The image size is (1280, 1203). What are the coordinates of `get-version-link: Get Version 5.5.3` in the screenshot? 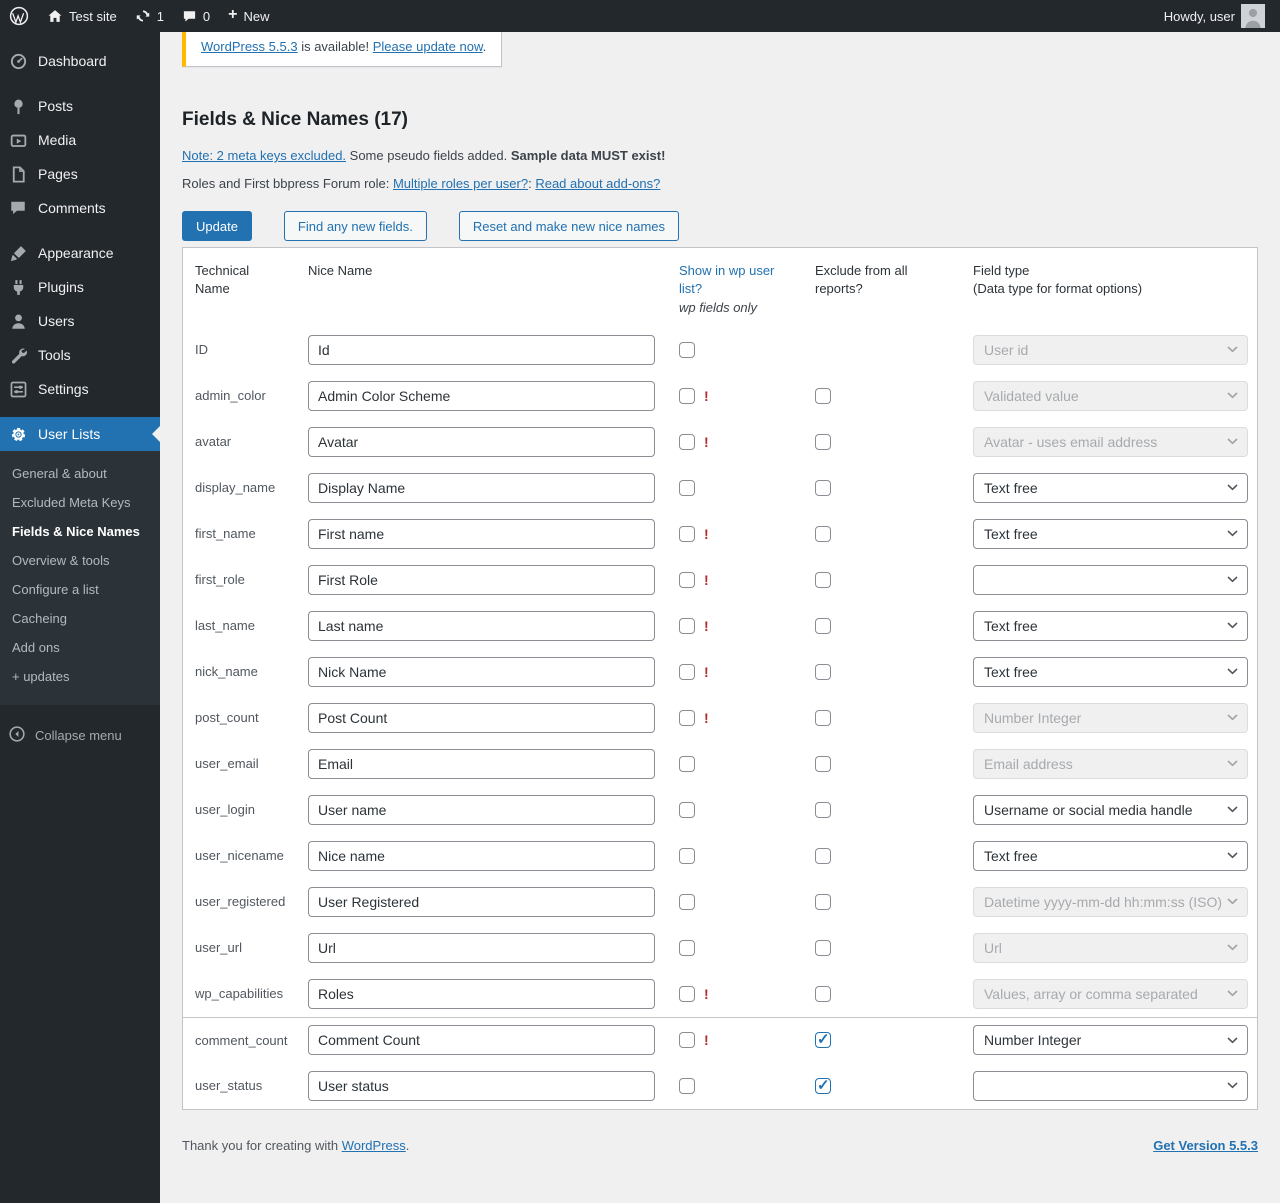 It's located at (1205, 1145).